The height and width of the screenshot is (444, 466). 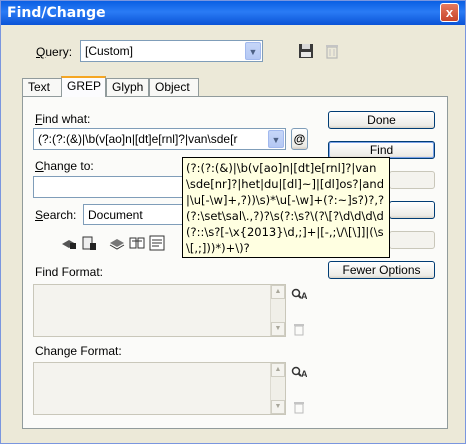 What do you see at coordinates (233, 13) in the screenshot?
I see `title-bar: Find/Change x` at bounding box center [233, 13].